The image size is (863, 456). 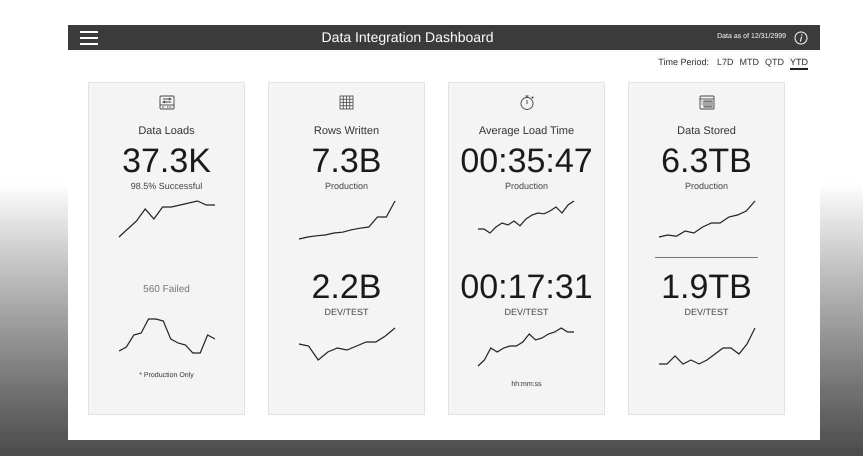 What do you see at coordinates (706, 161) in the screenshot?
I see `metric-value: 6.3TB` at bounding box center [706, 161].